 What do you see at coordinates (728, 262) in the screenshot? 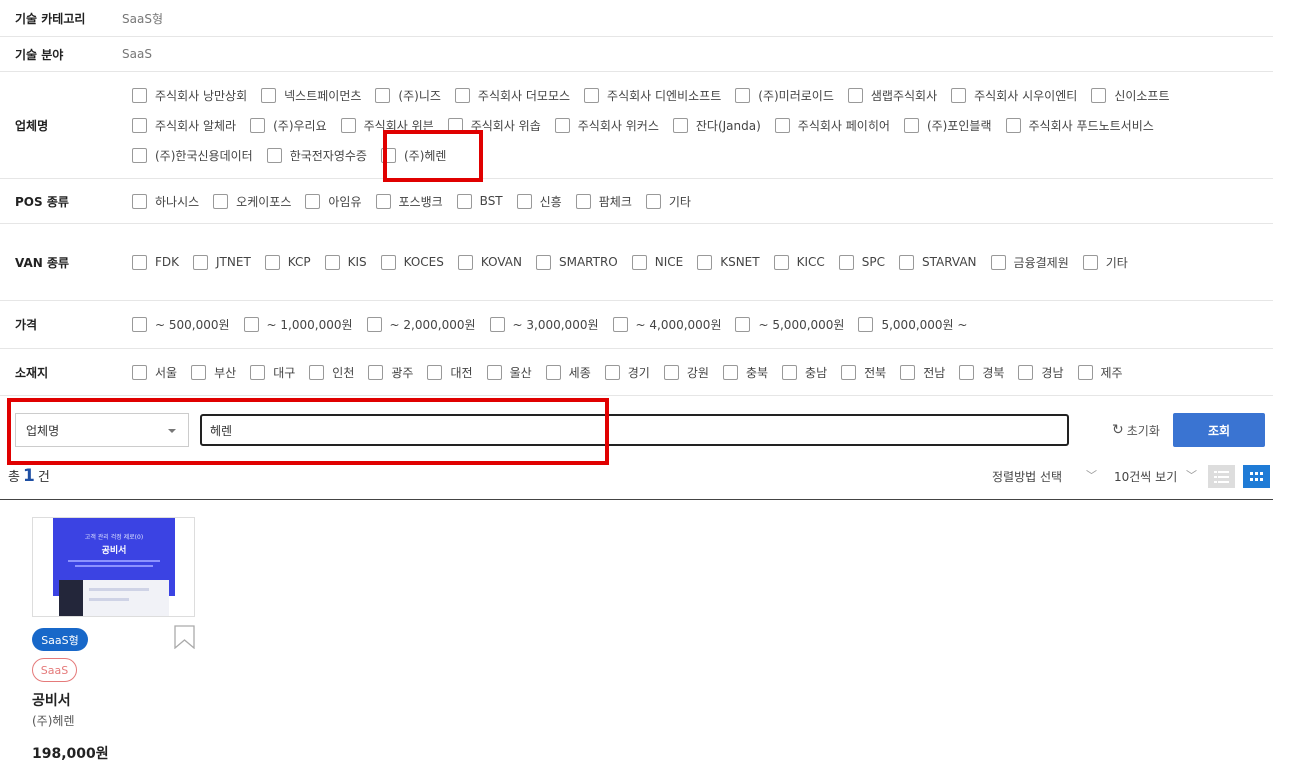
I see `van-option: KSNET` at bounding box center [728, 262].